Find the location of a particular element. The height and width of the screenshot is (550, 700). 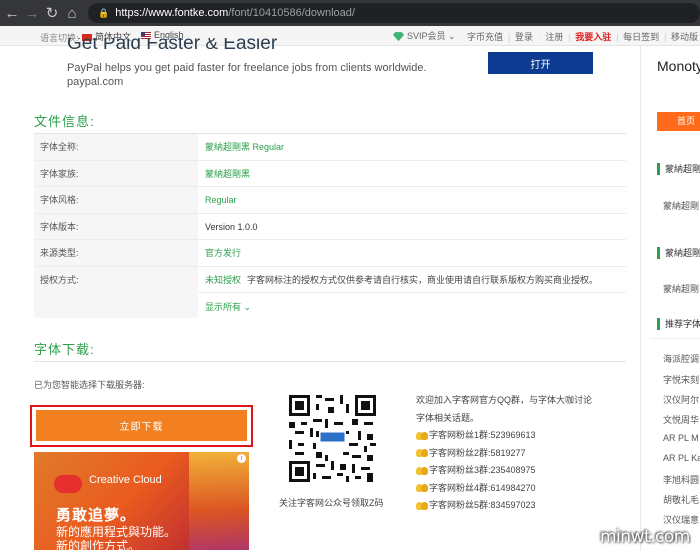

back-icon: ← is located at coordinates (12, 13).